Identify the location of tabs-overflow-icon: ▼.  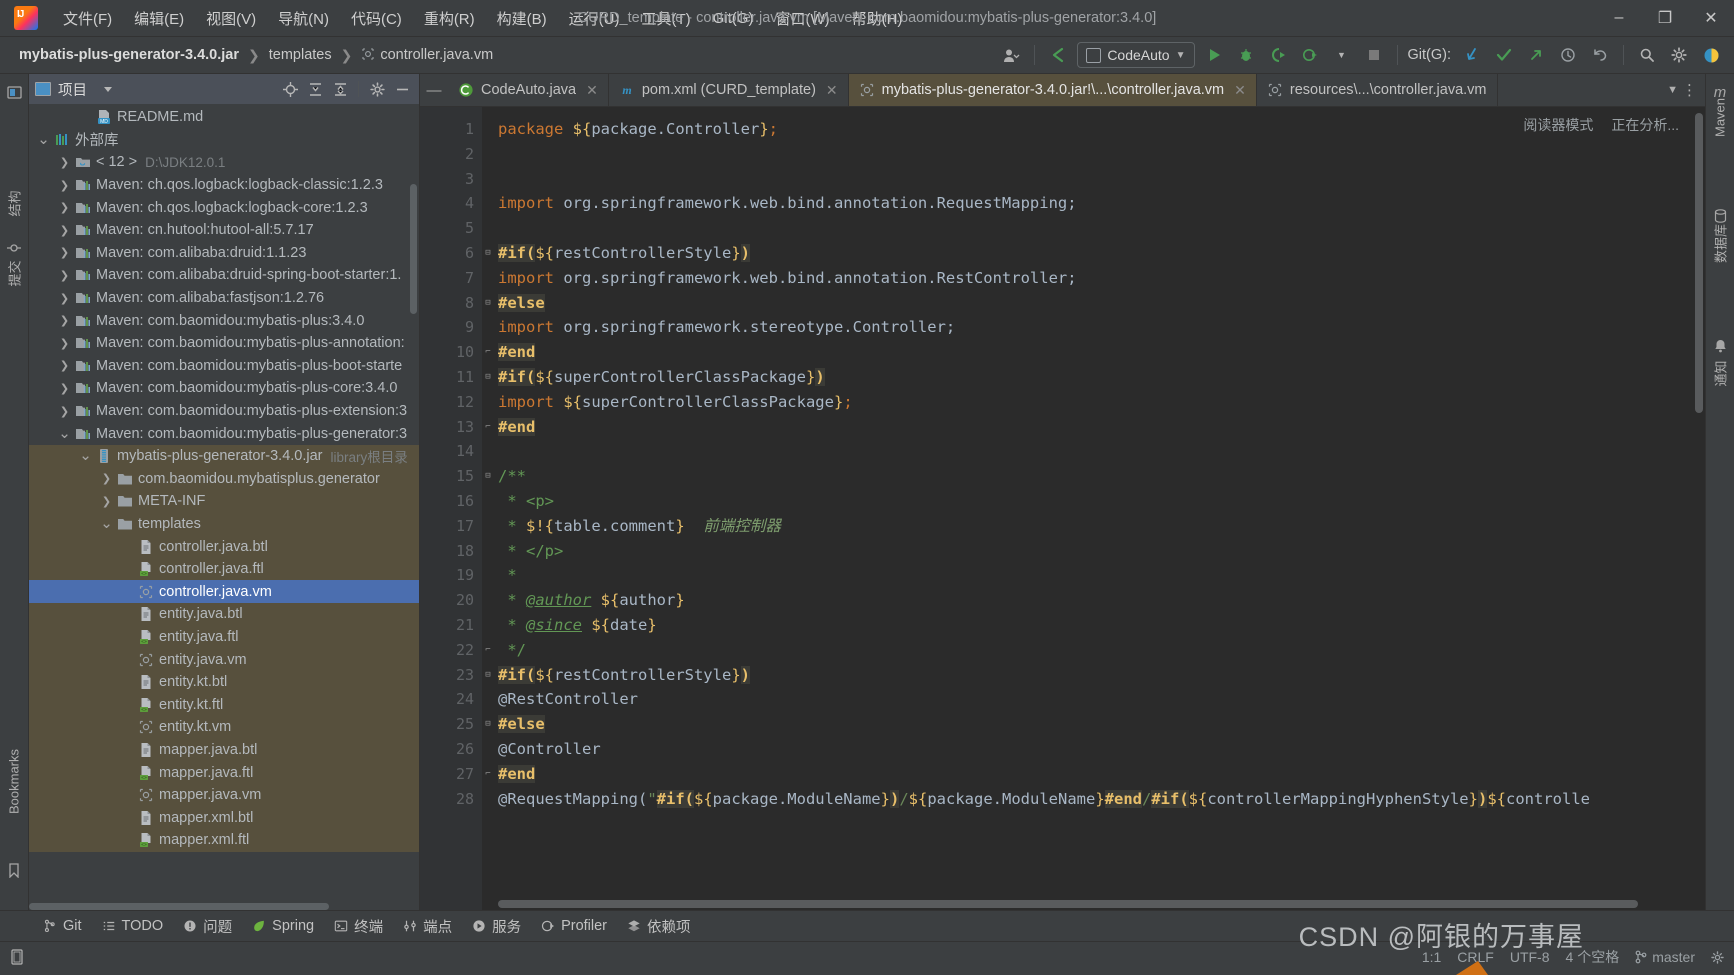
(1672, 90).